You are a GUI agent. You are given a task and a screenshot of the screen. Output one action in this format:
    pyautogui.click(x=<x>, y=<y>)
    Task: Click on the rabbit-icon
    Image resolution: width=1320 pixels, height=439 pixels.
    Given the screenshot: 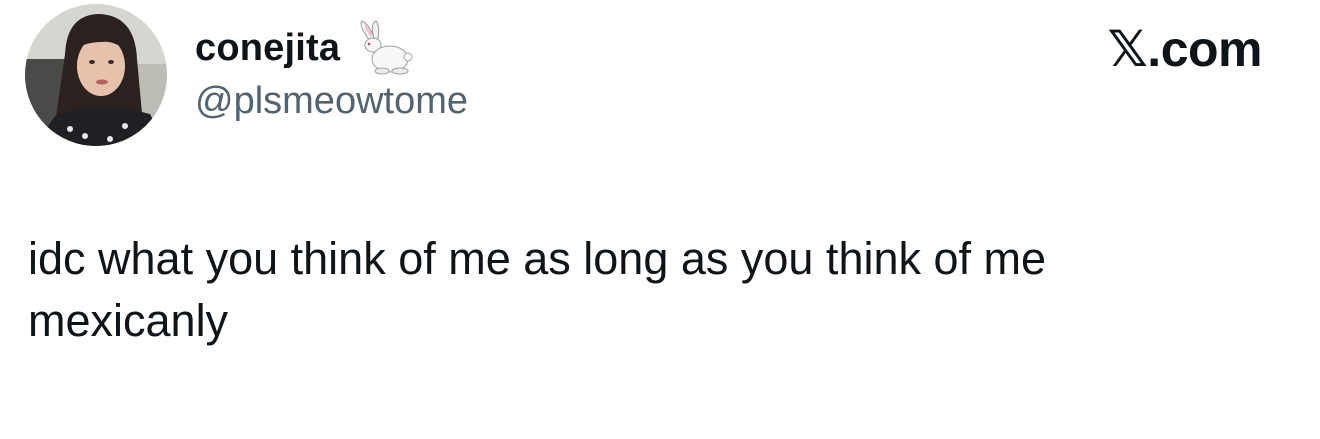 What is the action you would take?
    pyautogui.click(x=384, y=48)
    